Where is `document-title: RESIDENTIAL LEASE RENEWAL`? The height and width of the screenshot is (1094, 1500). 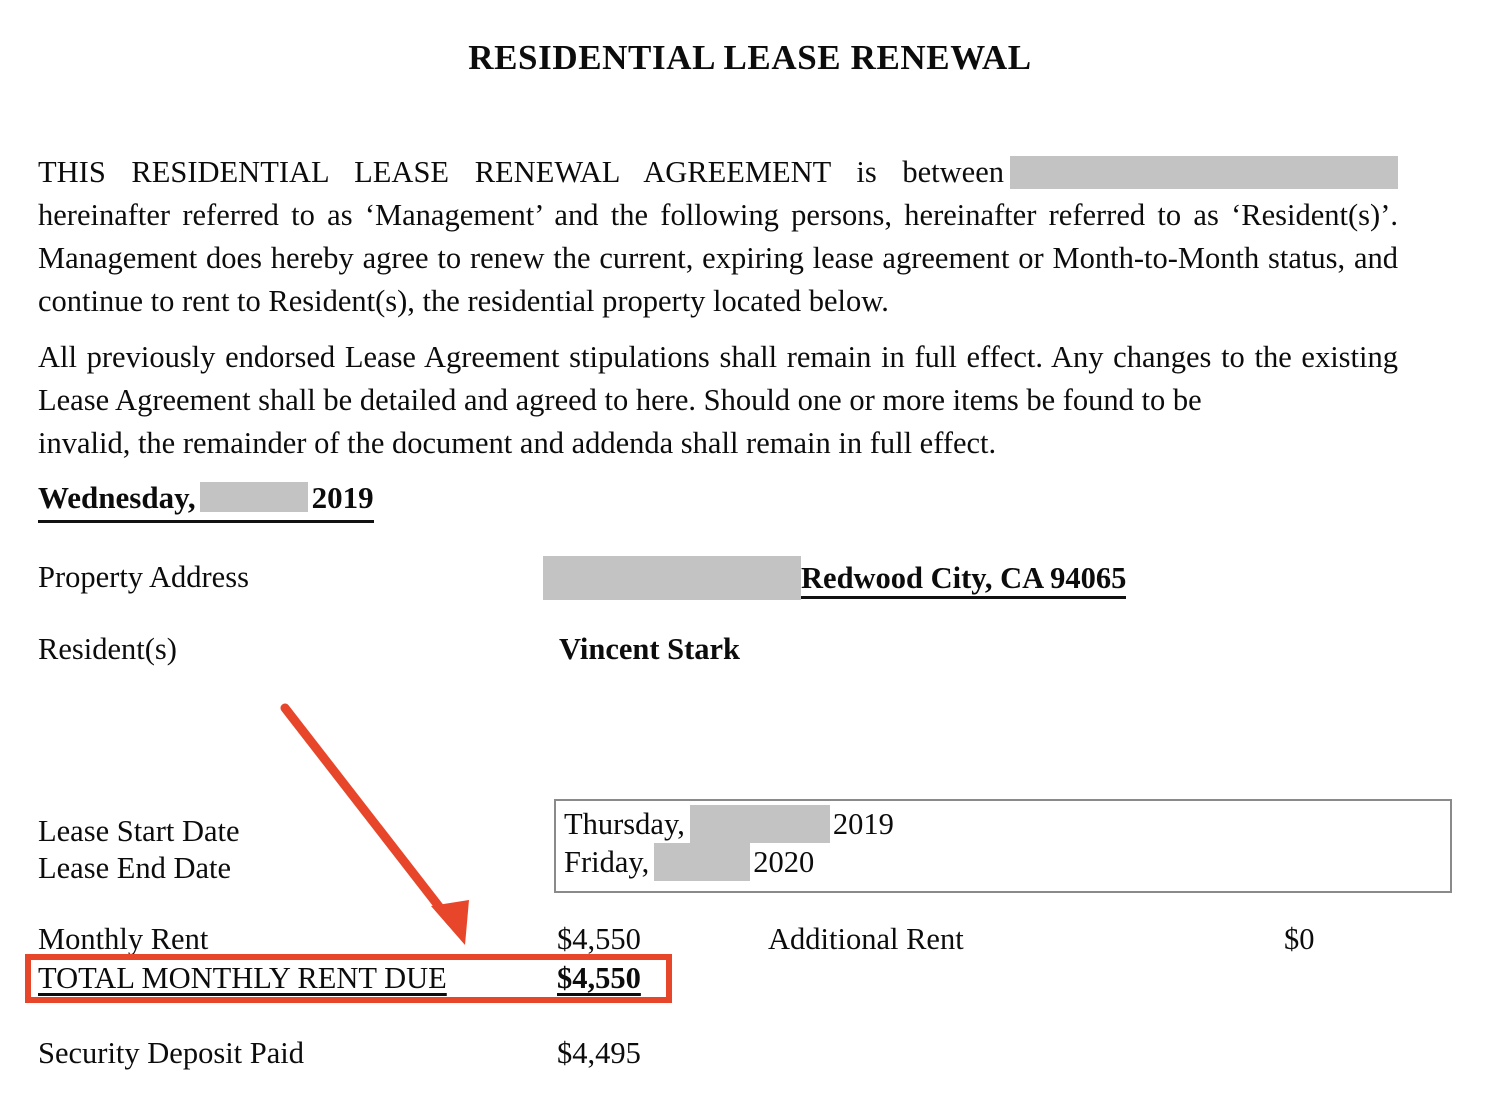 document-title: RESIDENTIAL LEASE RENEWAL is located at coordinates (750, 57).